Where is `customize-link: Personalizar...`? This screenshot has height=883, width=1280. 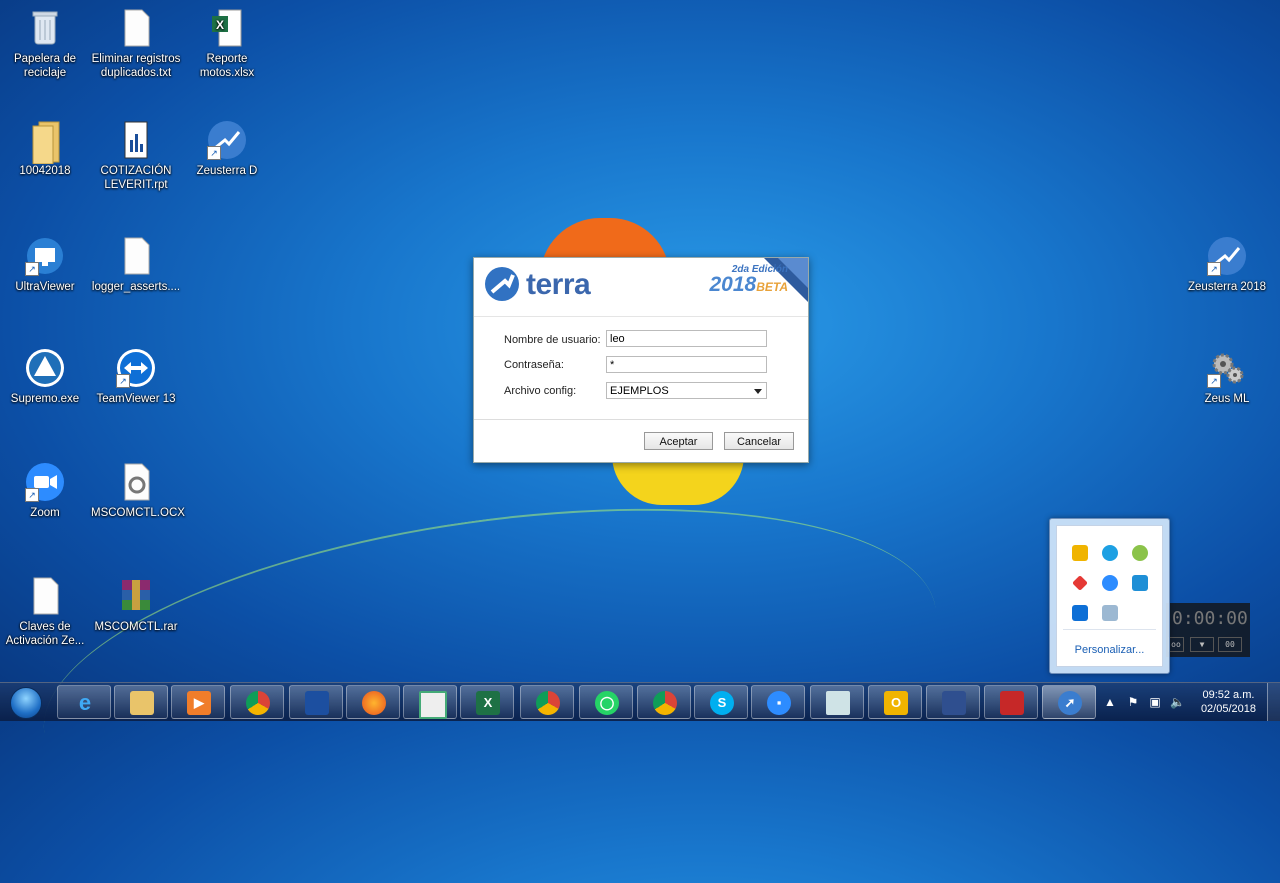
customize-link: Personalizar... is located at coordinates (1109, 650).